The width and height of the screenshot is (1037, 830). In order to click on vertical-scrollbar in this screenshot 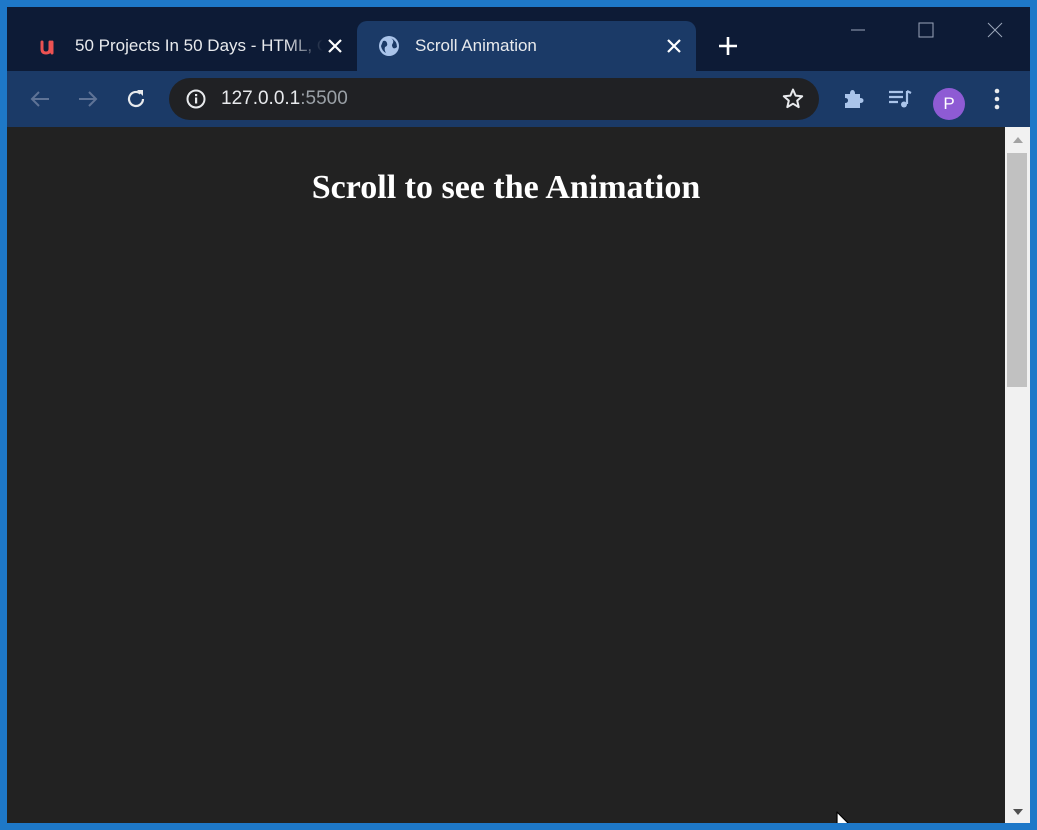, I will do `click(1017, 475)`.